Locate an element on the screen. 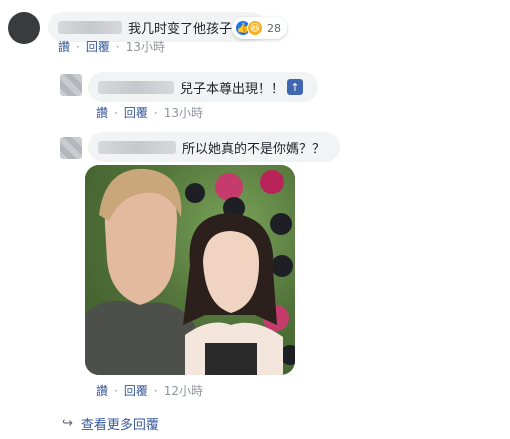 Image resolution: width=510 pixels, height=439 pixels. comment-text: 所以她真的不是你媽？？ is located at coordinates (254, 149).